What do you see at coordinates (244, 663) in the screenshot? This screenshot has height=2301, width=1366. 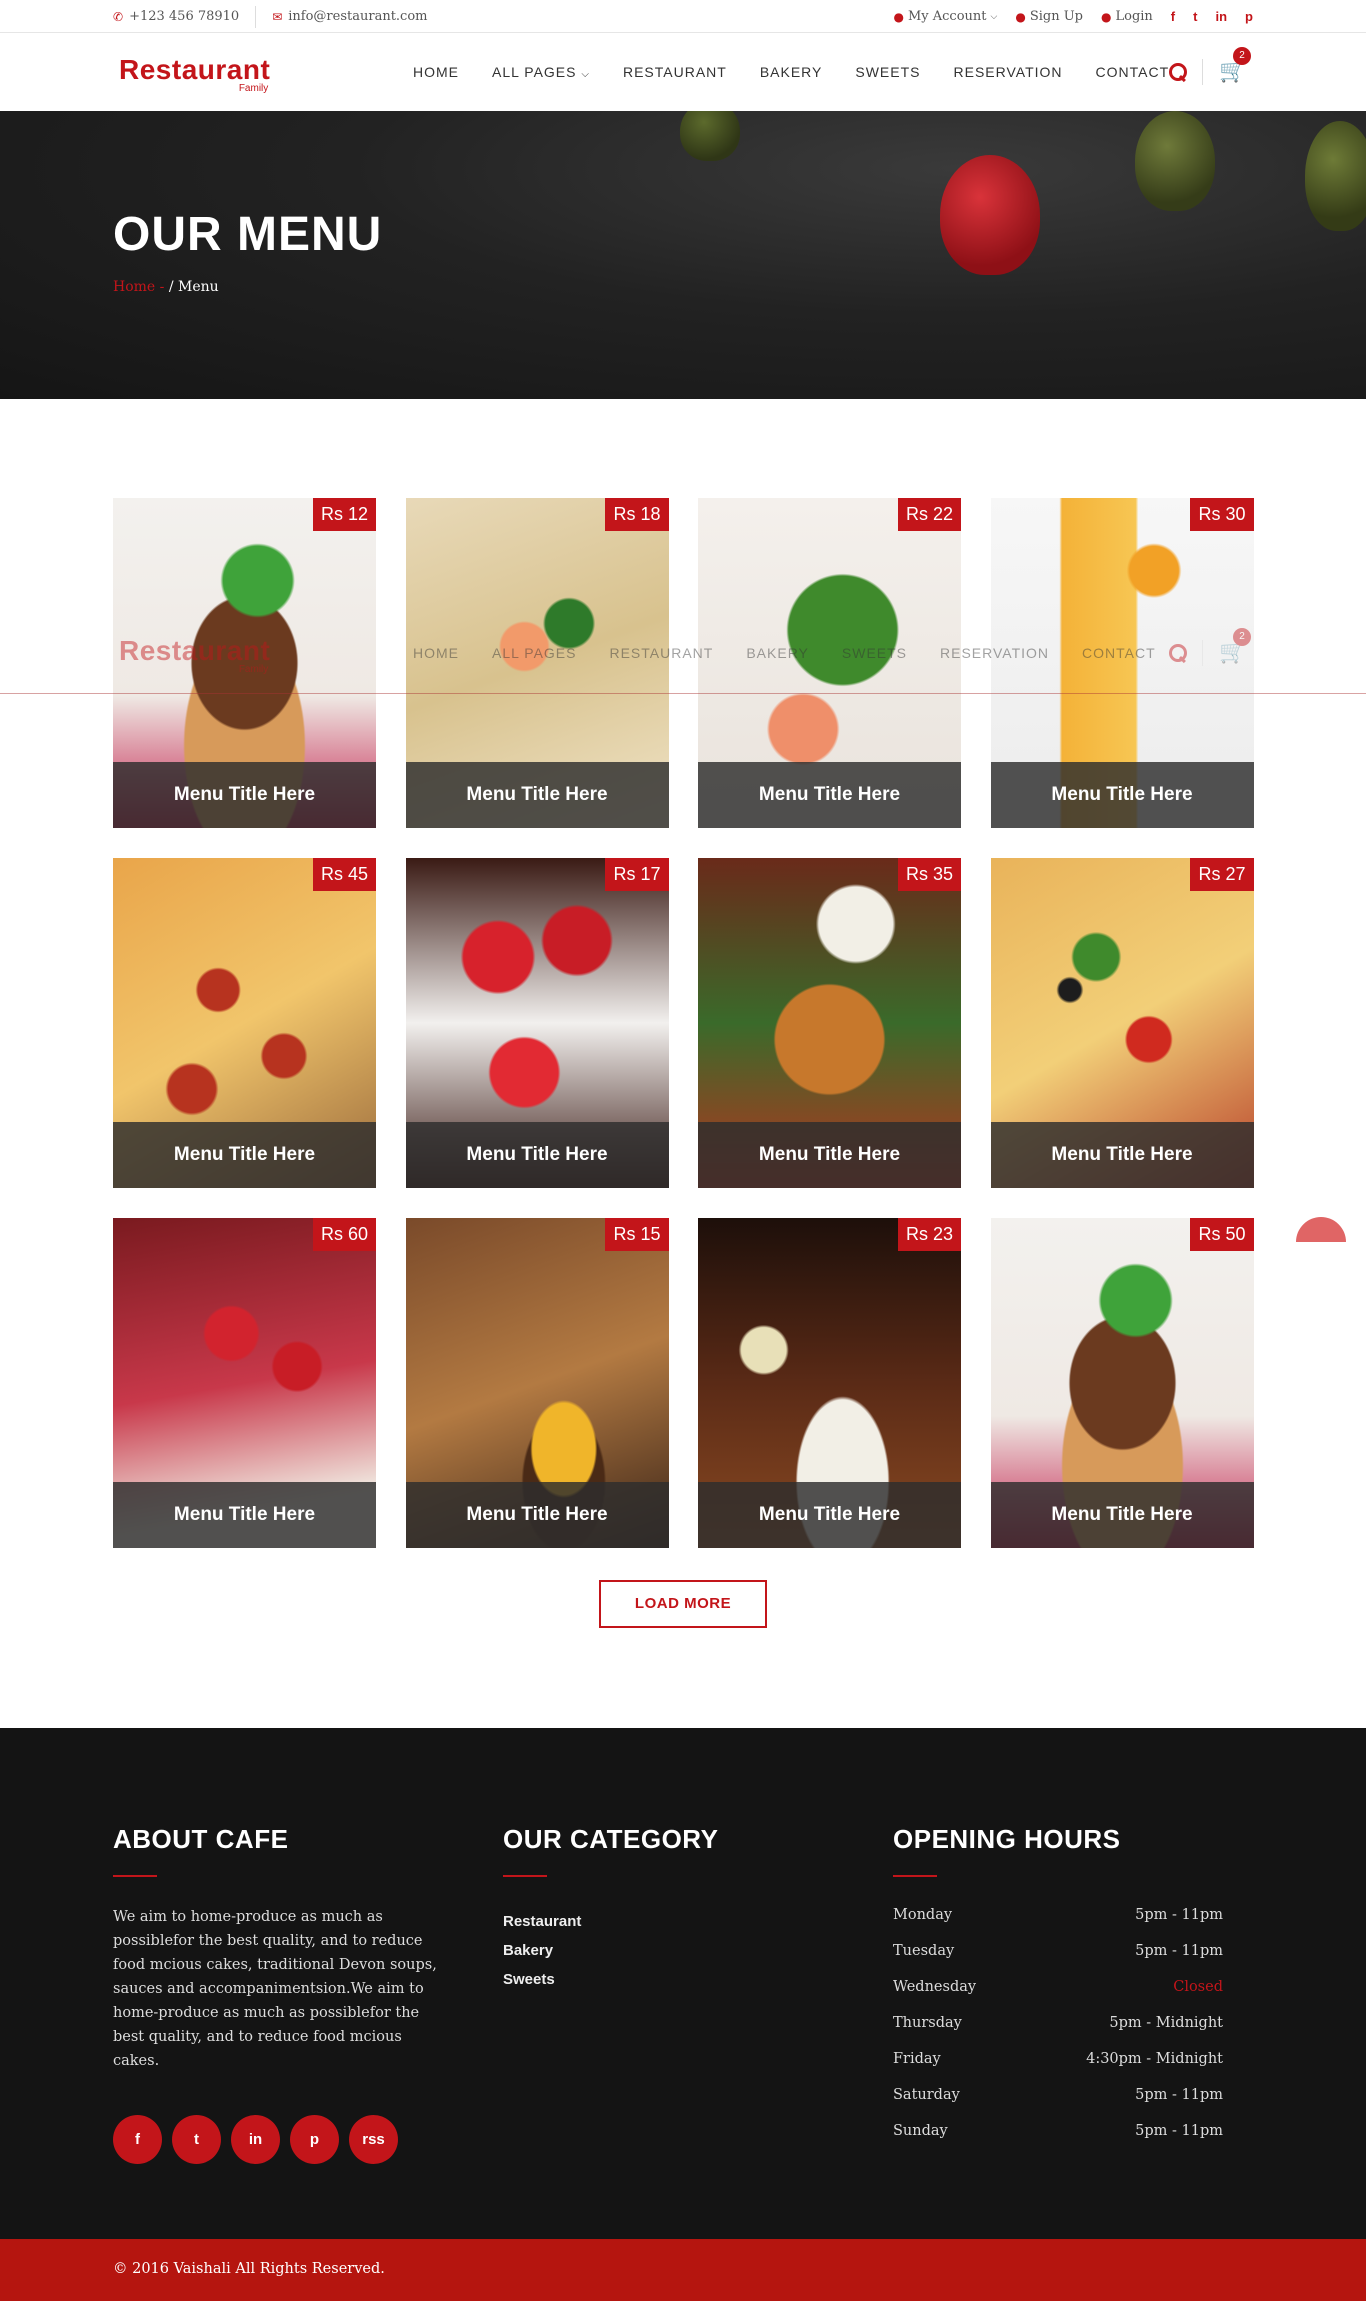 I see `menu-card: Rs 12 Menu Title Here` at bounding box center [244, 663].